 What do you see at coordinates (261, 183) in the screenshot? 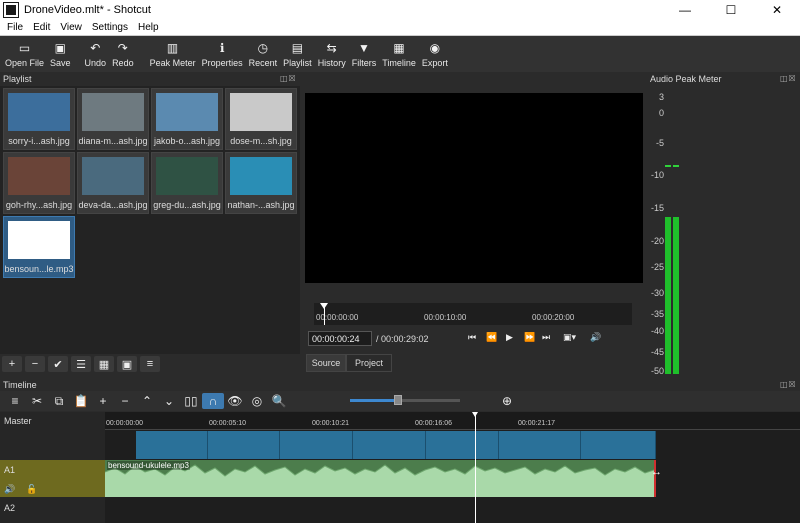
I see `playlist-item: nathan-...ash.jpg` at bounding box center [261, 183].